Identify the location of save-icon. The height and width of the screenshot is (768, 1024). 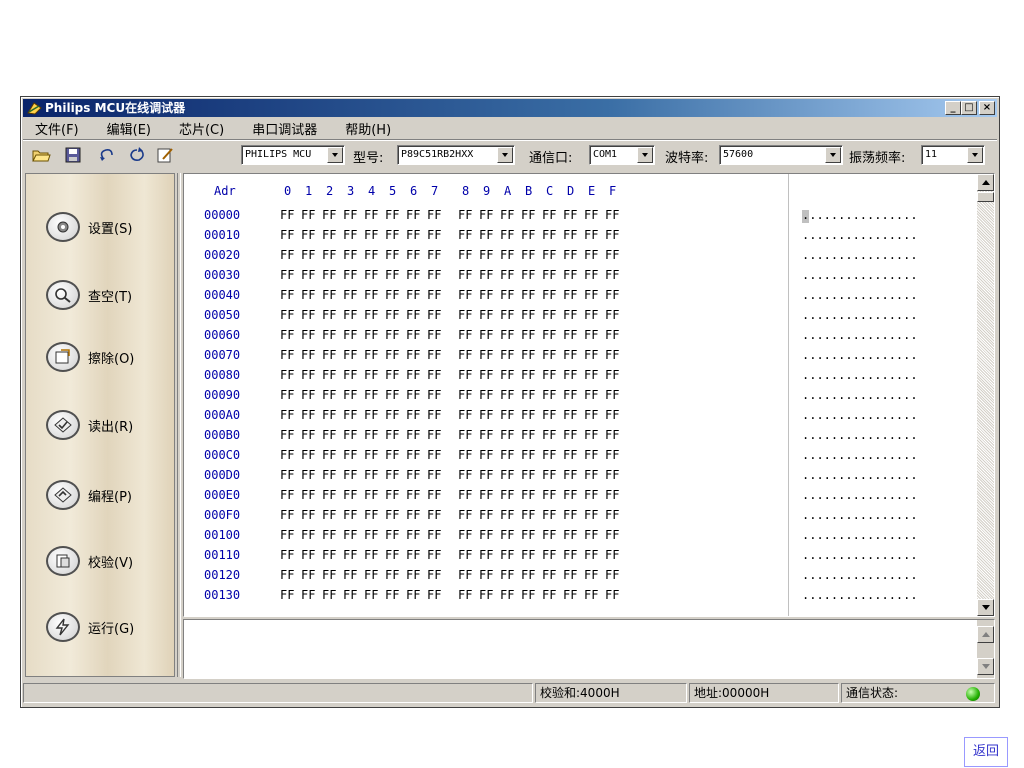
(73, 155).